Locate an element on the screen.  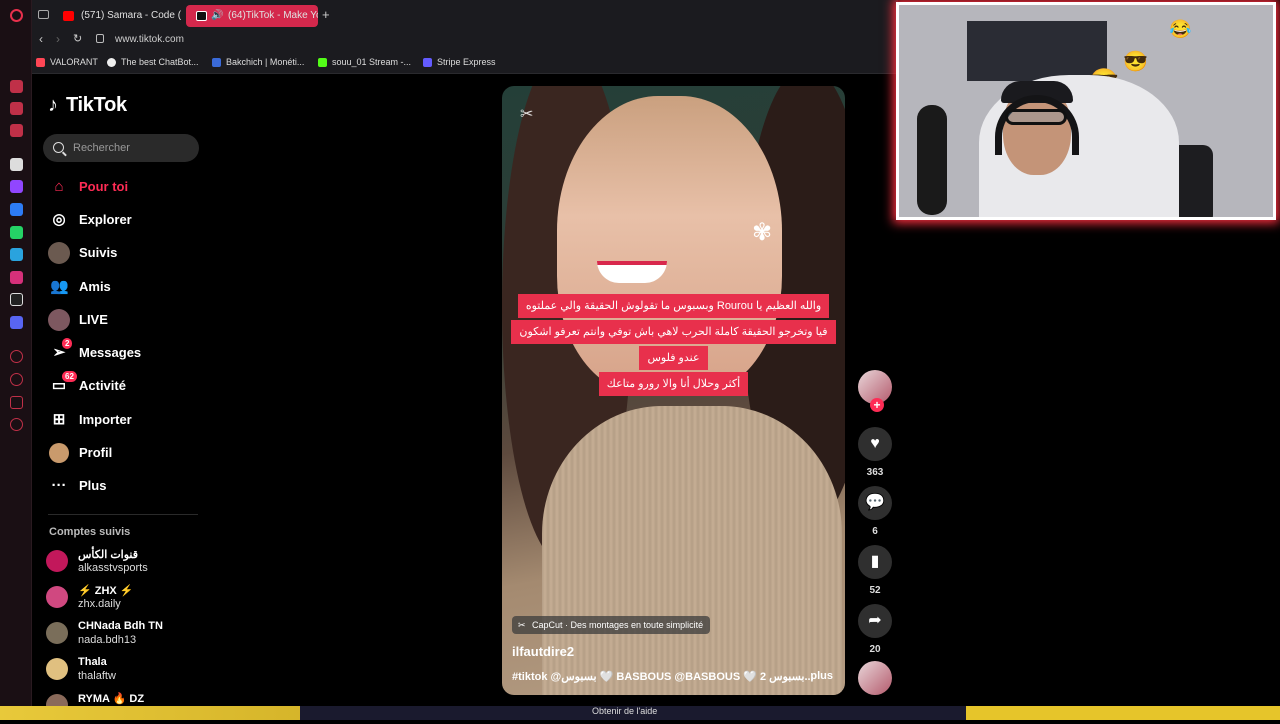
follow-button: + is located at coordinates (877, 405).